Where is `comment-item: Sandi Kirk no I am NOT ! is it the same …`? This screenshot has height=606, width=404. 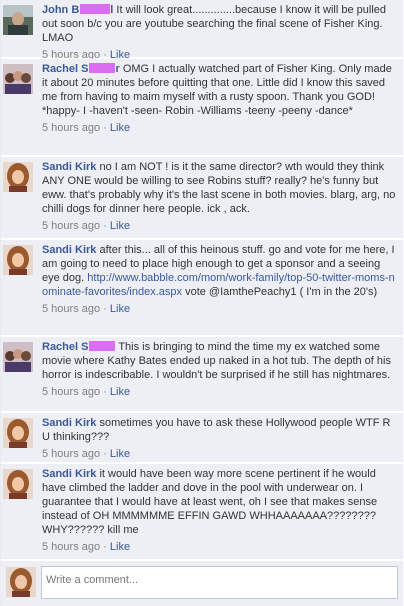 comment-item: Sandi Kirk no I am NOT ! is it the same … is located at coordinates (202, 198).